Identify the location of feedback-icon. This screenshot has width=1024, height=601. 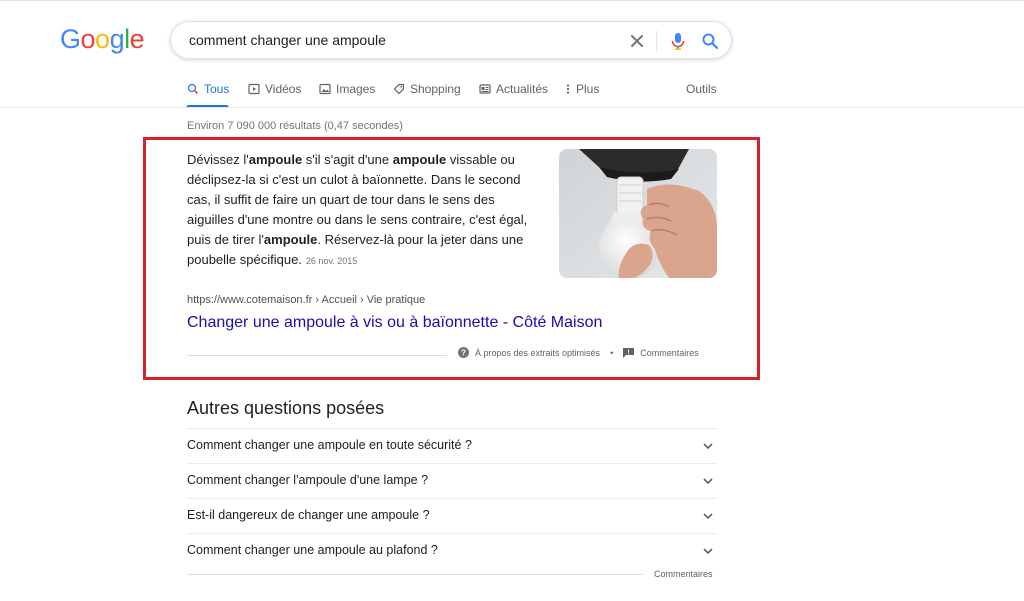
(629, 352).